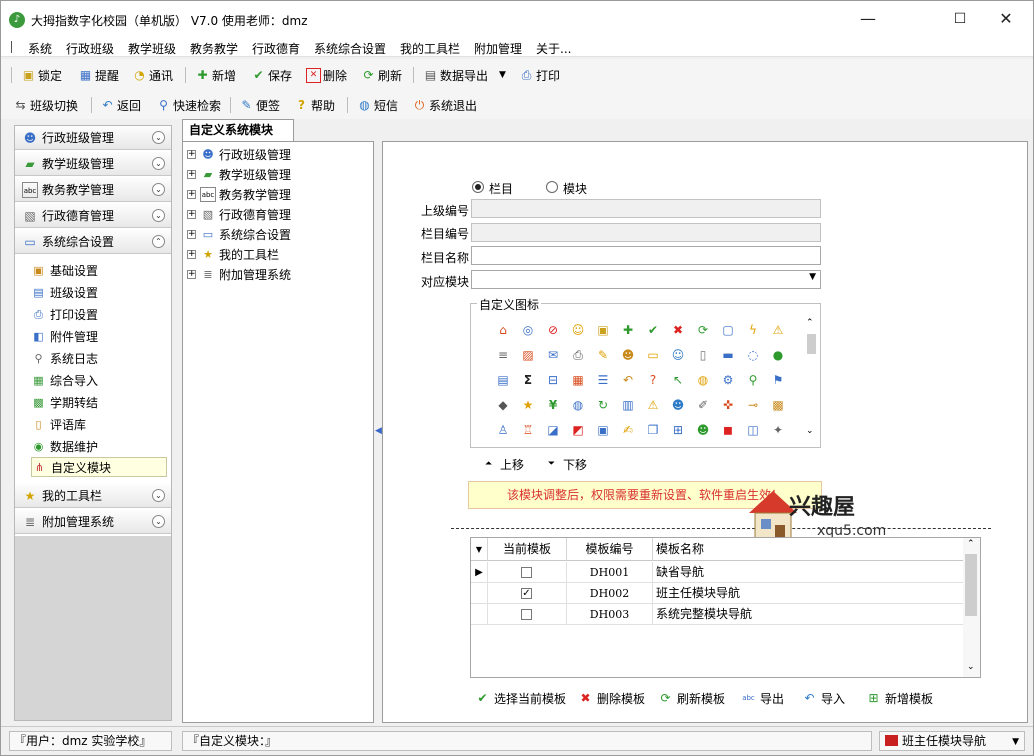 This screenshot has width=1034, height=756. I want to click on copy-icon: ❐, so click(653, 430).